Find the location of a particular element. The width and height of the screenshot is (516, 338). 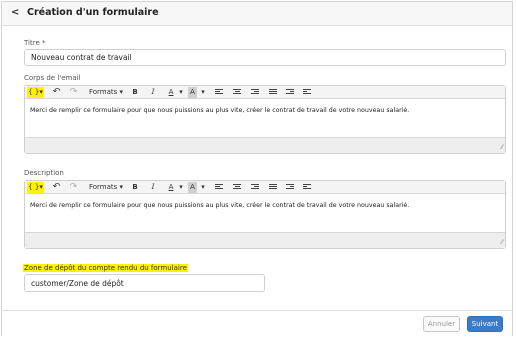

panel-header: < Création d'un formulaire is located at coordinates (257, 14).